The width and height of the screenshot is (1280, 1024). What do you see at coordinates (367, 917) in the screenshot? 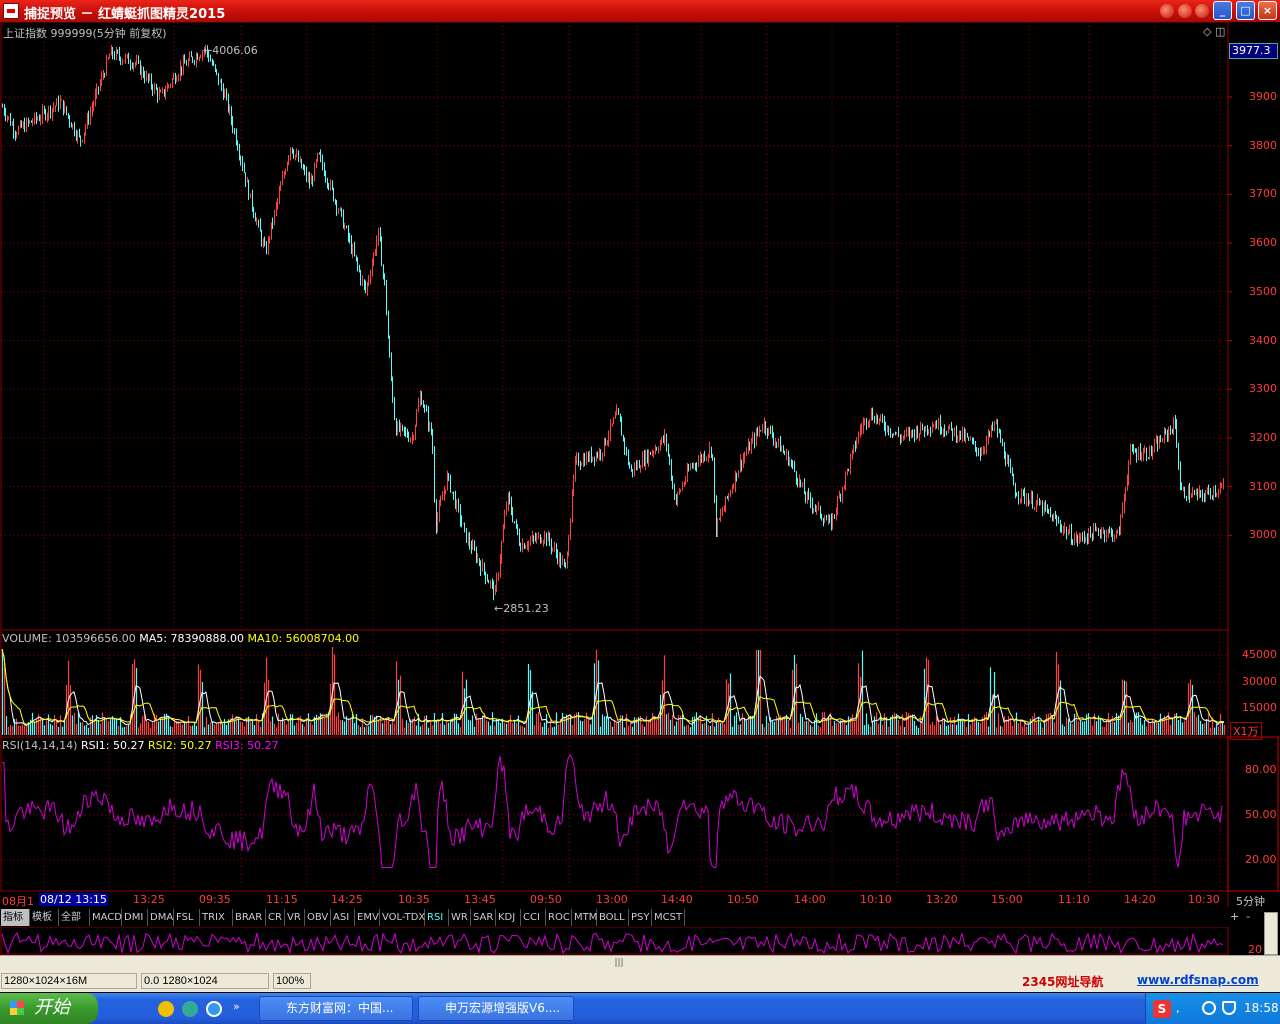
I see `indicator-tab: EMV` at bounding box center [367, 917].